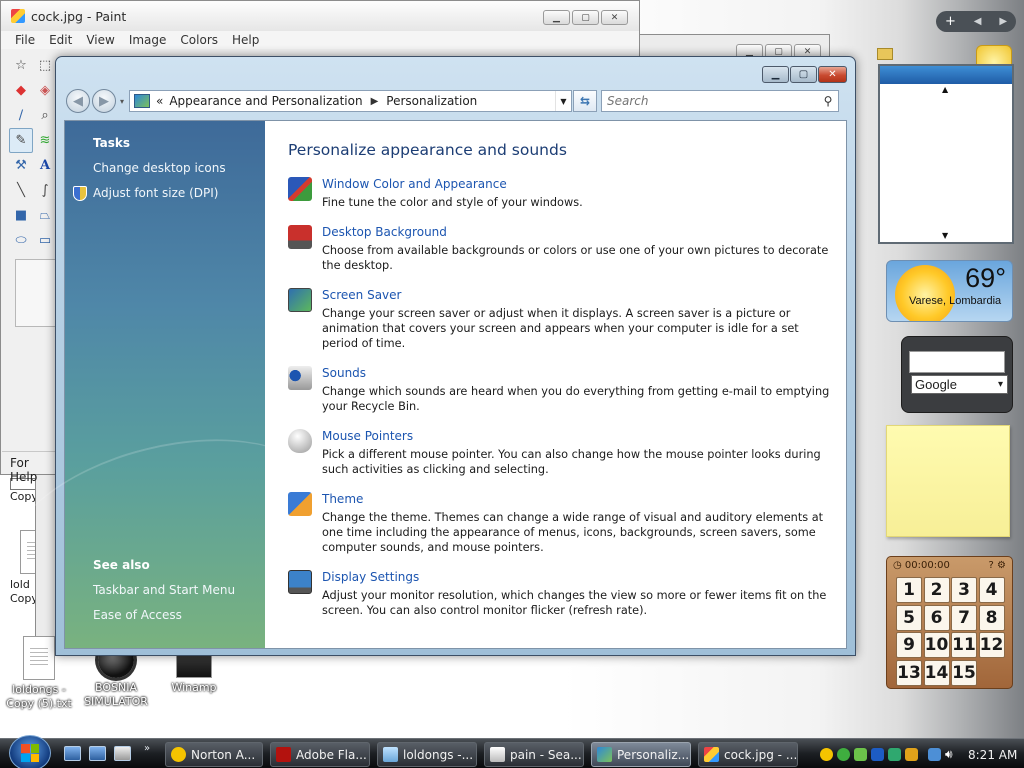 This screenshot has height=768, width=1024. Describe the element at coordinates (991, 590) in the screenshot. I see `puzzle-tile: 4` at that location.